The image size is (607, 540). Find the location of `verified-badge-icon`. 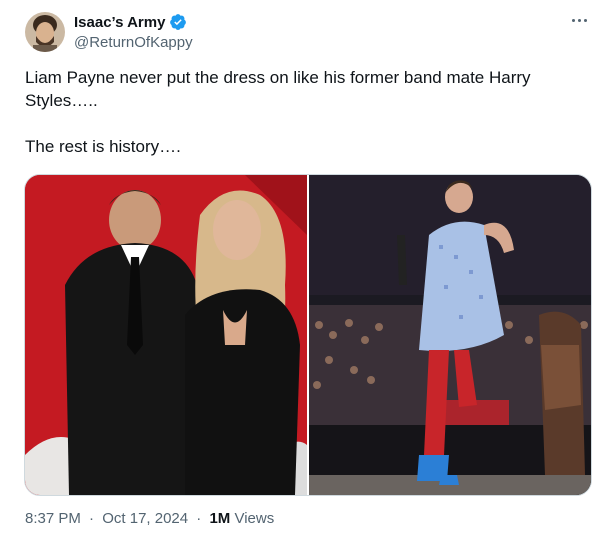

verified-badge-icon is located at coordinates (178, 22).